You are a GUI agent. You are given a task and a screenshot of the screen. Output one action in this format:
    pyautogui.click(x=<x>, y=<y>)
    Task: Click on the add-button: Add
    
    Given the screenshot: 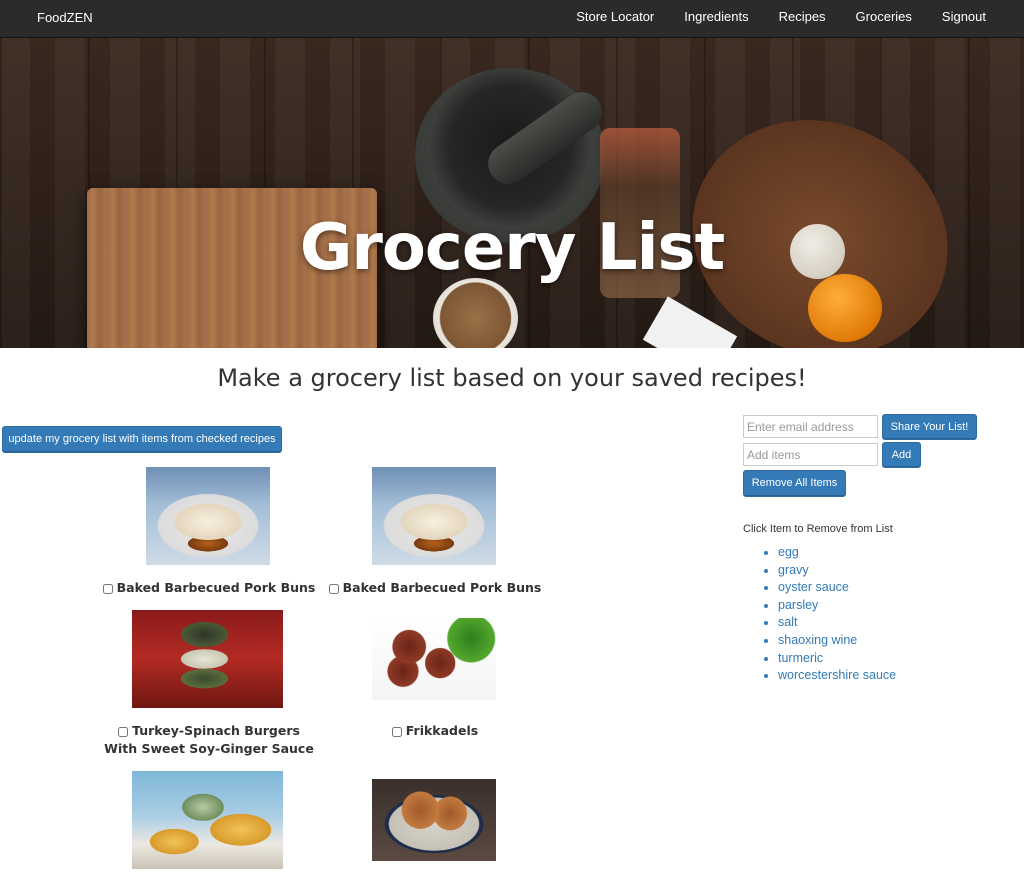 What is the action you would take?
    pyautogui.click(x=901, y=455)
    